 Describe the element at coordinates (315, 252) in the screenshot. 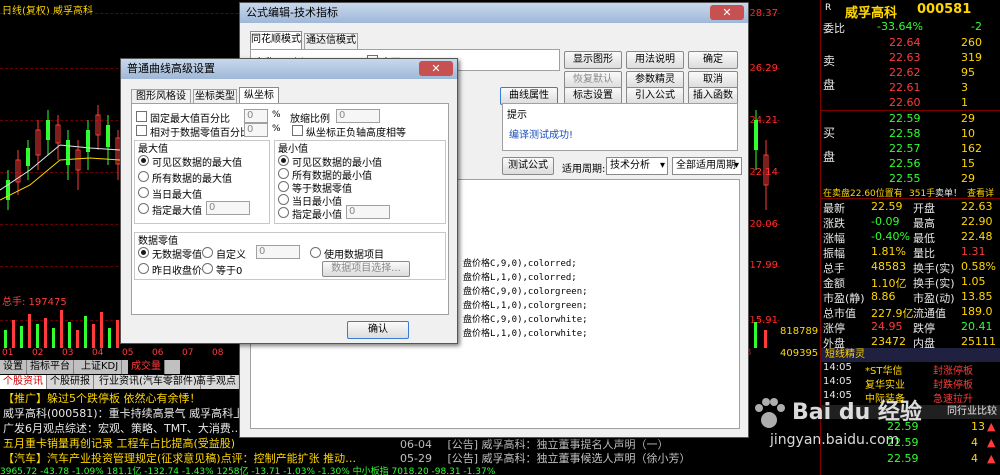

I see `zero-data-item-radio` at that location.